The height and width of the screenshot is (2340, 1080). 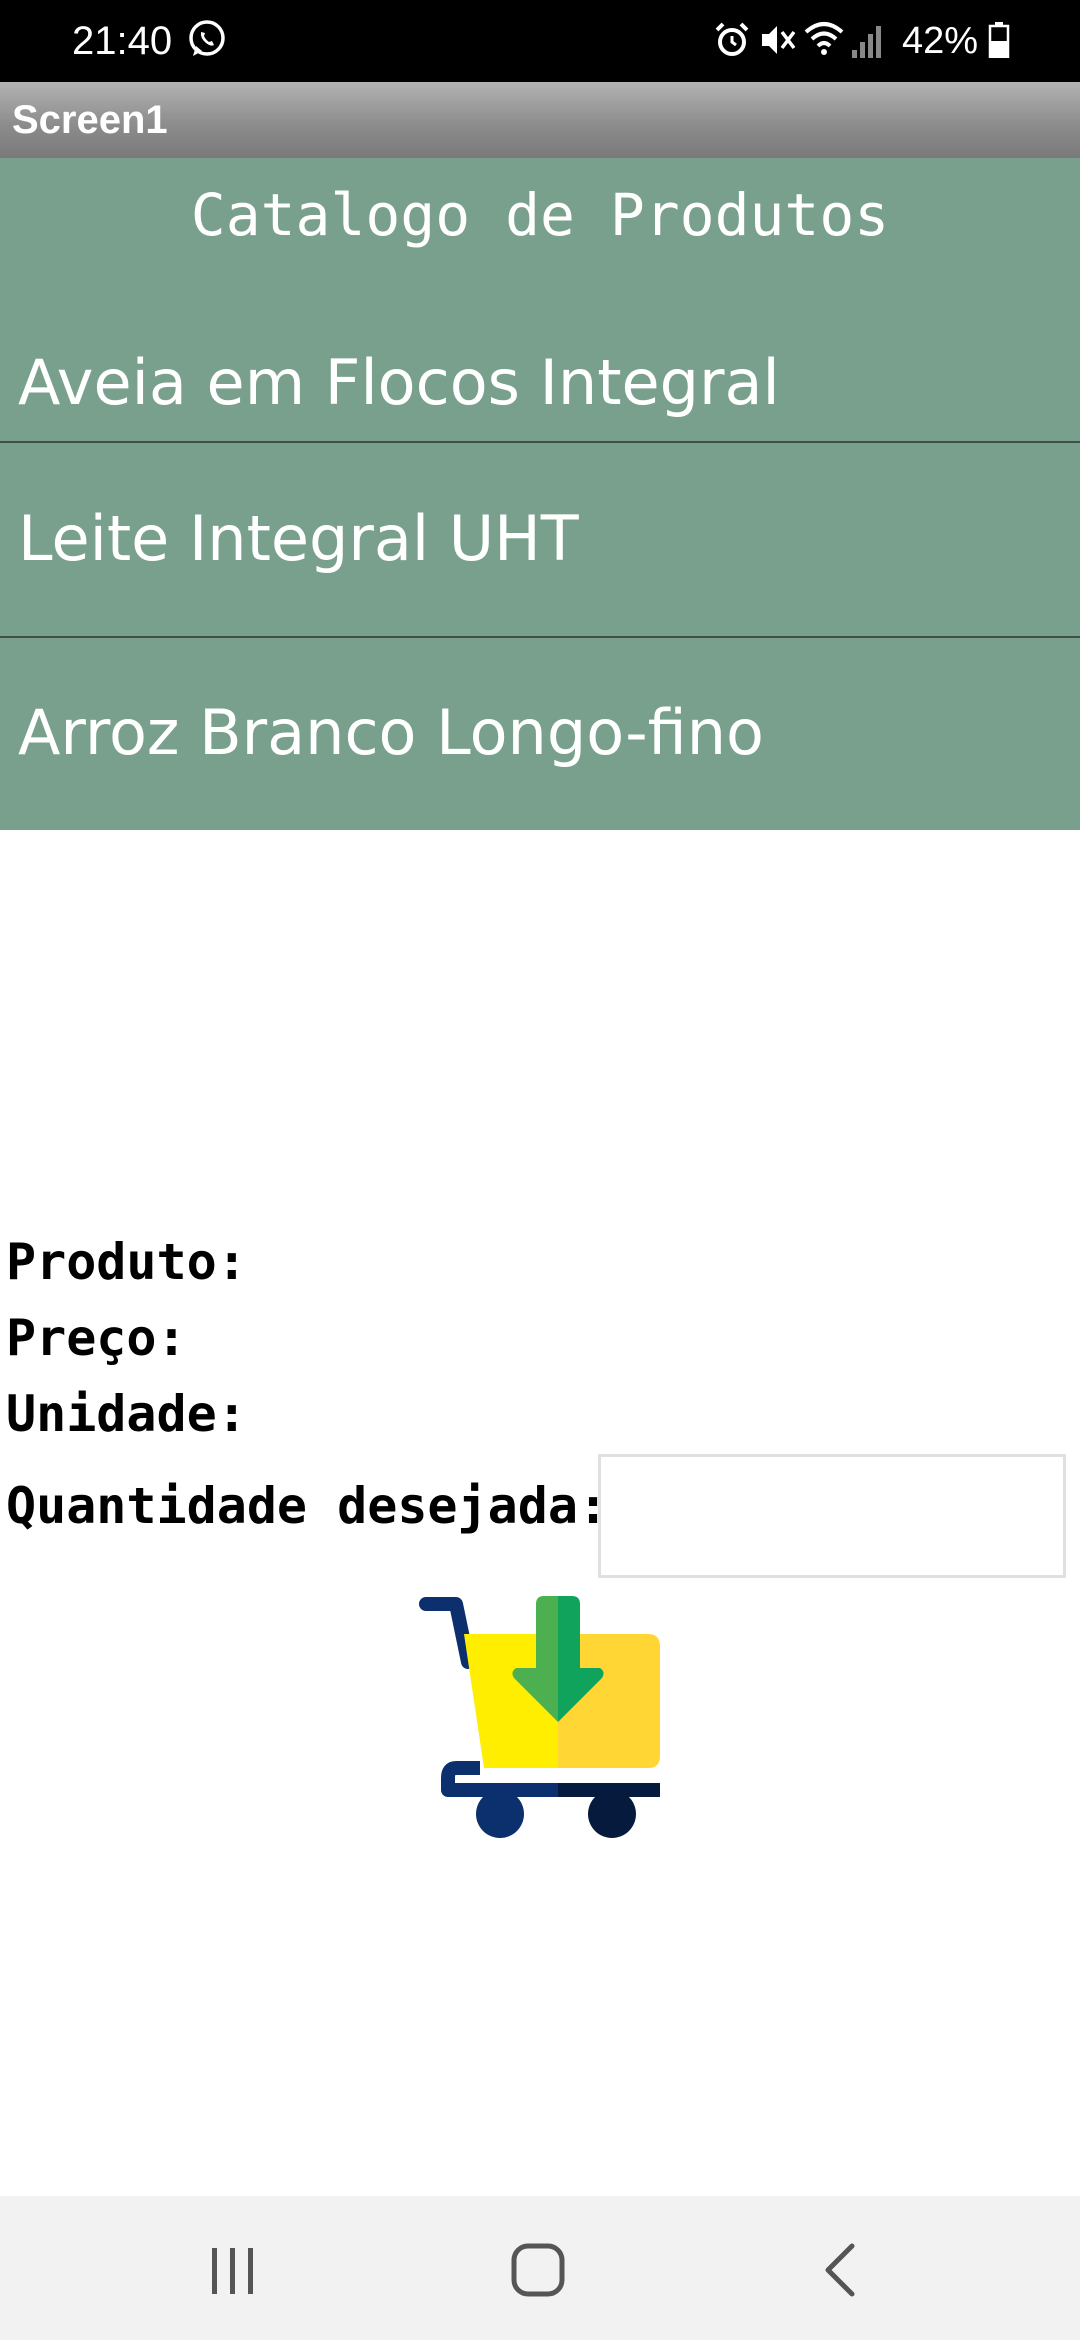 What do you see at coordinates (540, 442) in the screenshot?
I see `divider` at bounding box center [540, 442].